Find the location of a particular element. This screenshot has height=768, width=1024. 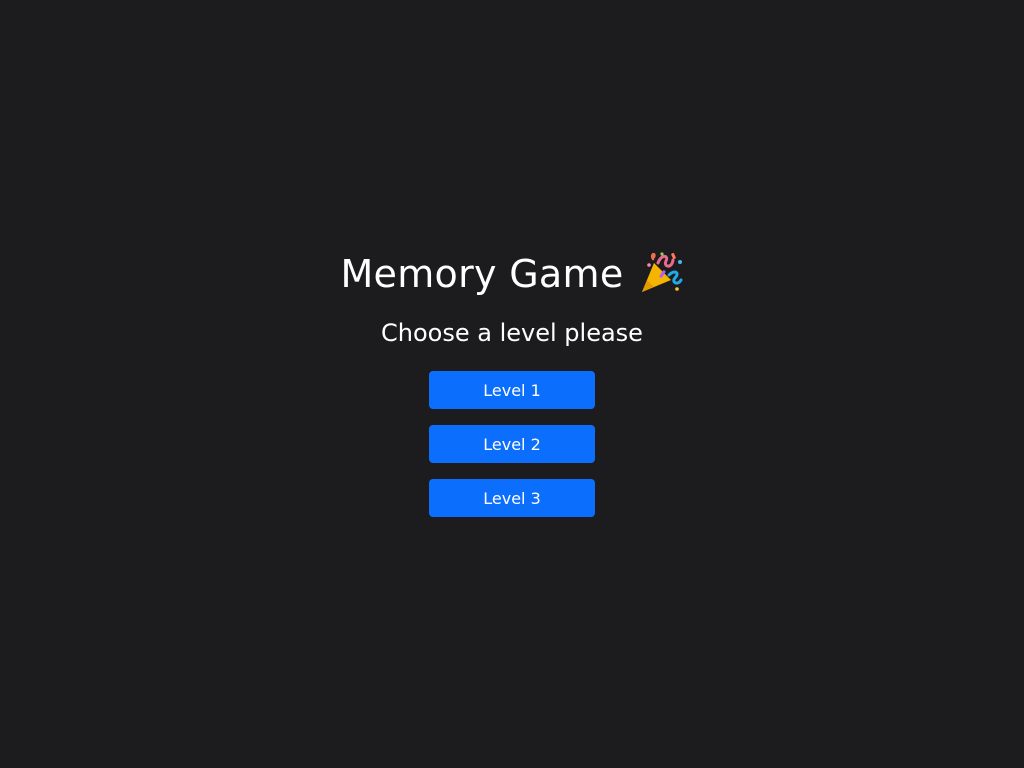

level-prompt: Choose a level please is located at coordinates (512, 333).